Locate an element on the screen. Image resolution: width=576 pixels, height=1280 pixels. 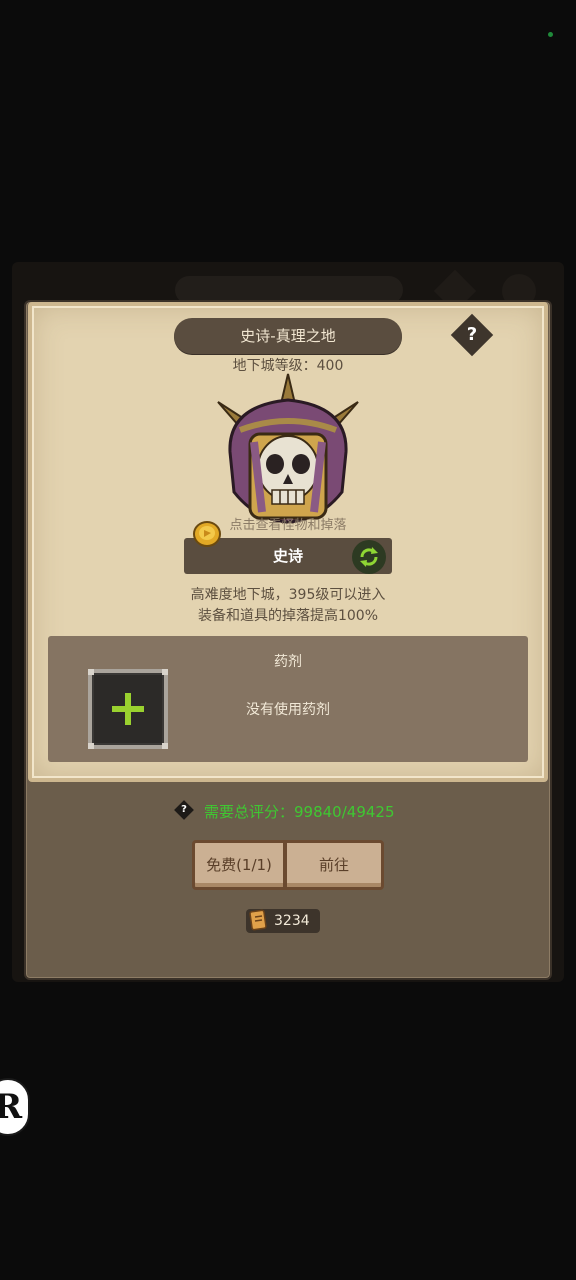
refresh-button is located at coordinates (369, 557).